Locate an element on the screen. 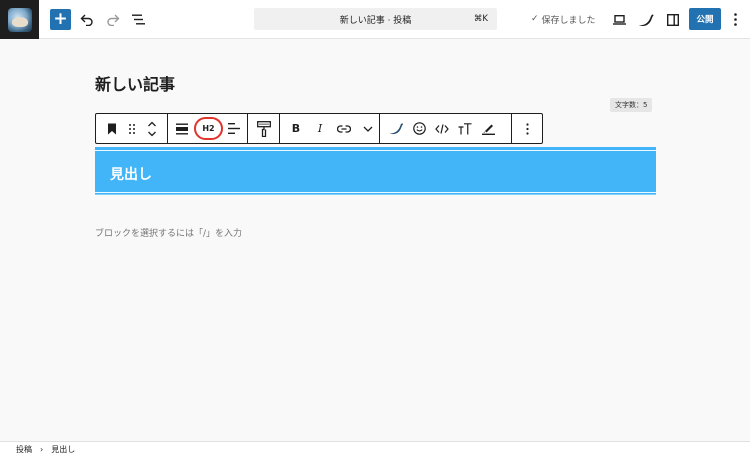 This screenshot has width=750, height=456. word-count-badge: 文字数：5 is located at coordinates (631, 105).